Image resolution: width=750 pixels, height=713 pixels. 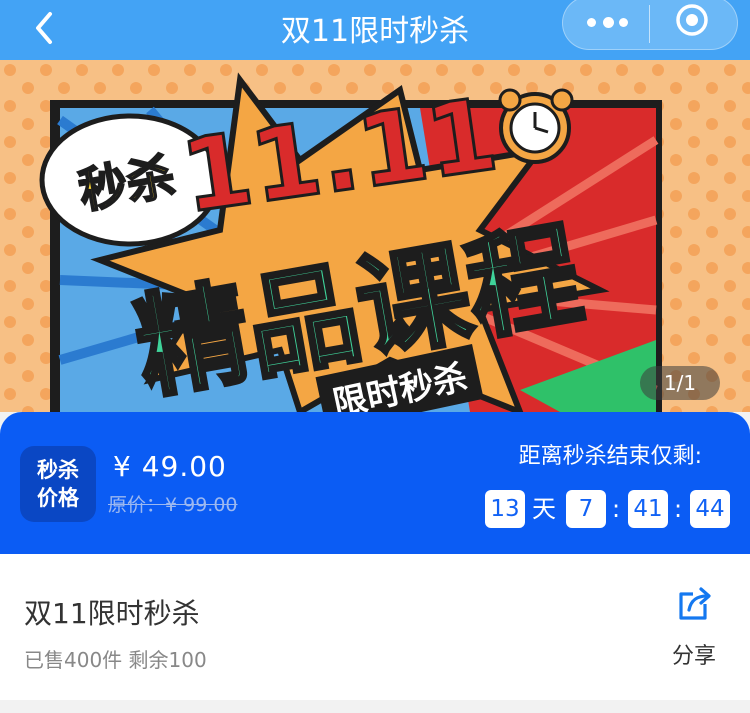 What do you see at coordinates (115, 660) in the screenshot?
I see `product-sales-info: 已售400件 剩余100` at bounding box center [115, 660].